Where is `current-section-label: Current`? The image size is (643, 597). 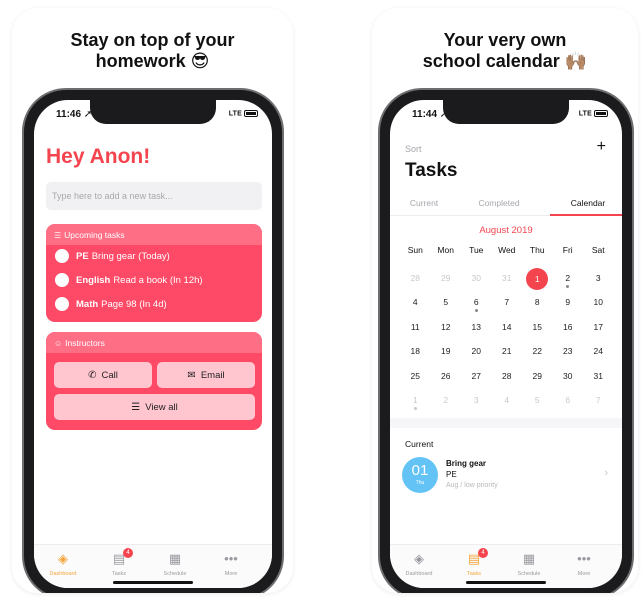 current-section-label: Current is located at coordinates (419, 444).